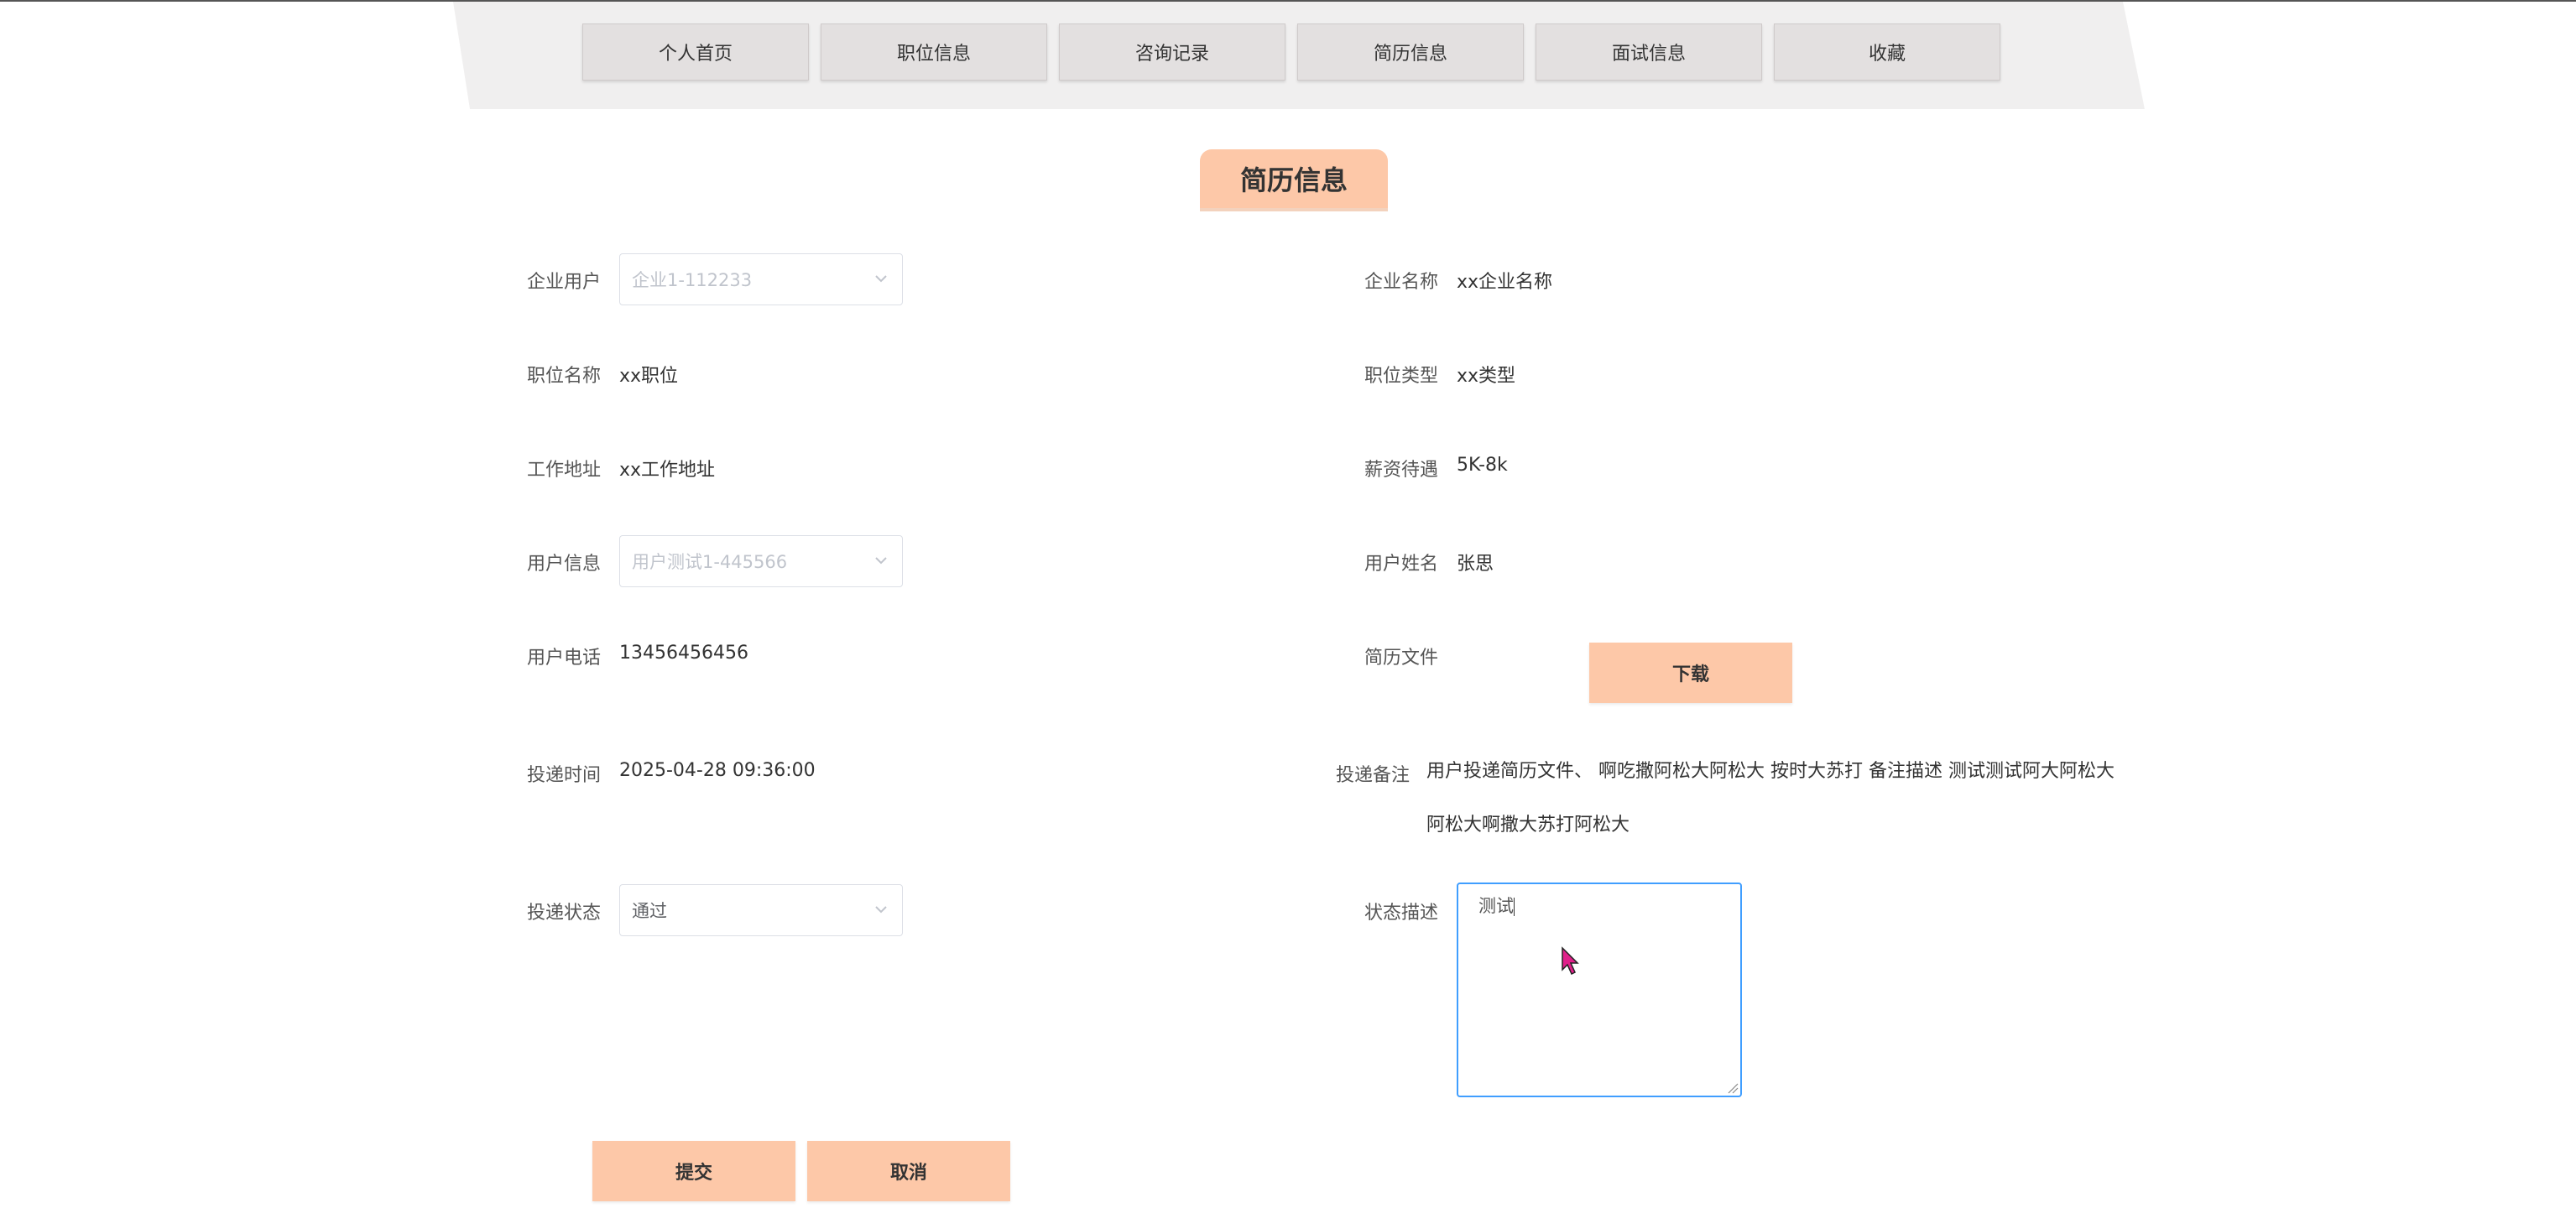 The width and height of the screenshot is (2576, 1208). I want to click on tab-resume-info: 简历信息, so click(1410, 52).